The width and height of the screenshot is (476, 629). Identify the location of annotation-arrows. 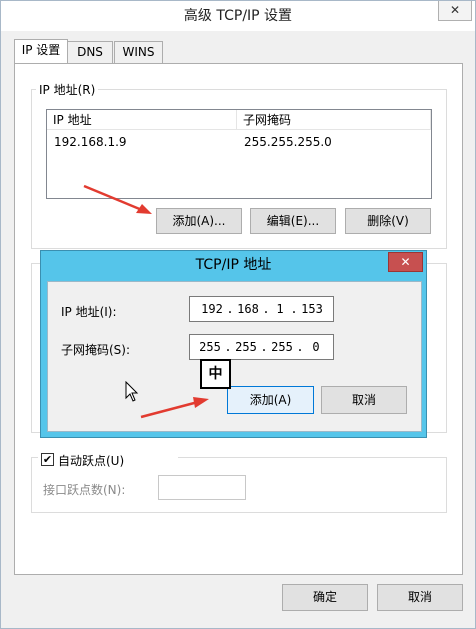
(146, 301).